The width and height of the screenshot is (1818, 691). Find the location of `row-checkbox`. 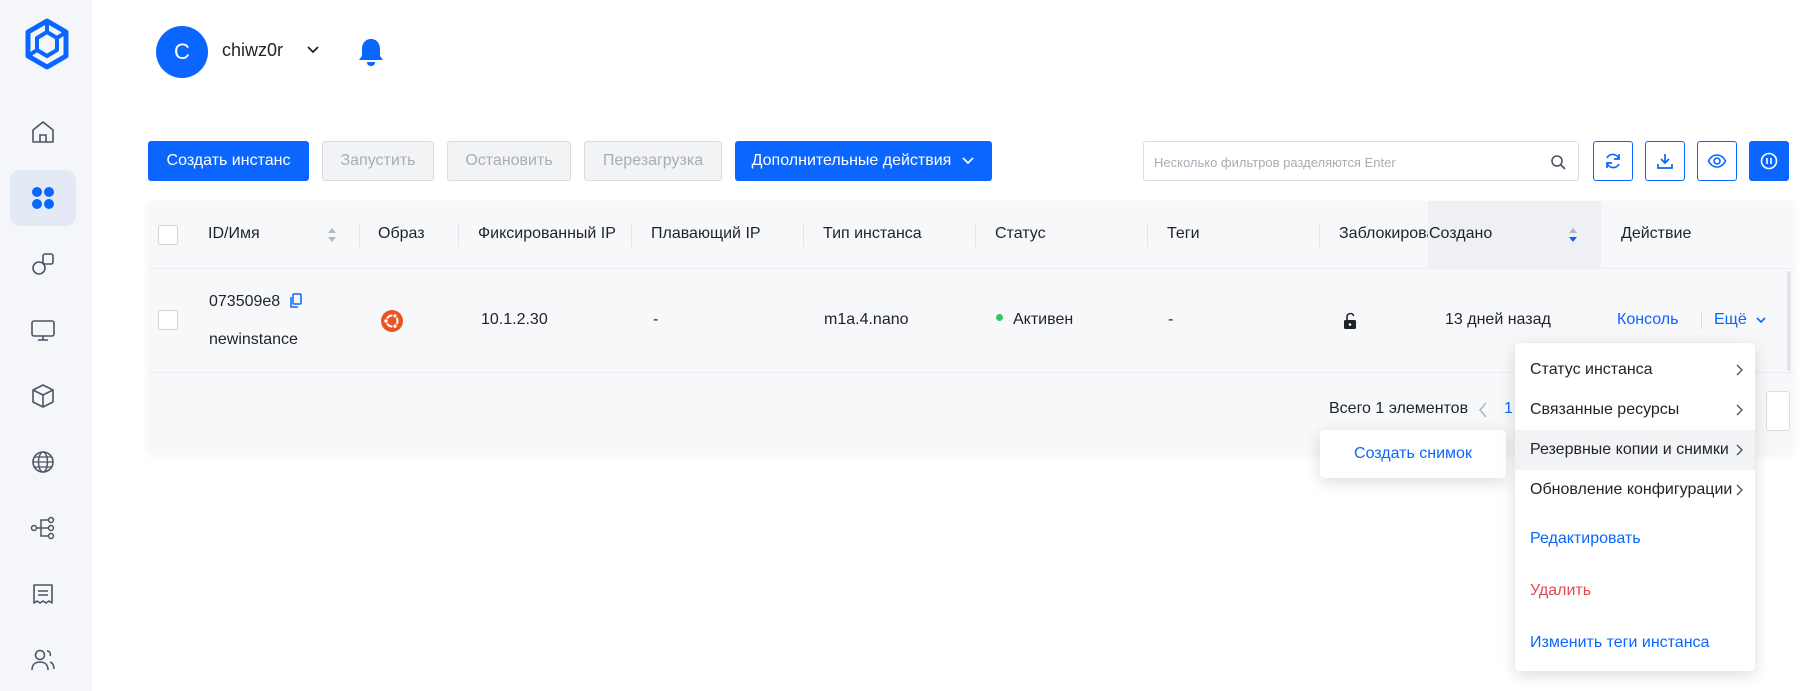

row-checkbox is located at coordinates (168, 320).